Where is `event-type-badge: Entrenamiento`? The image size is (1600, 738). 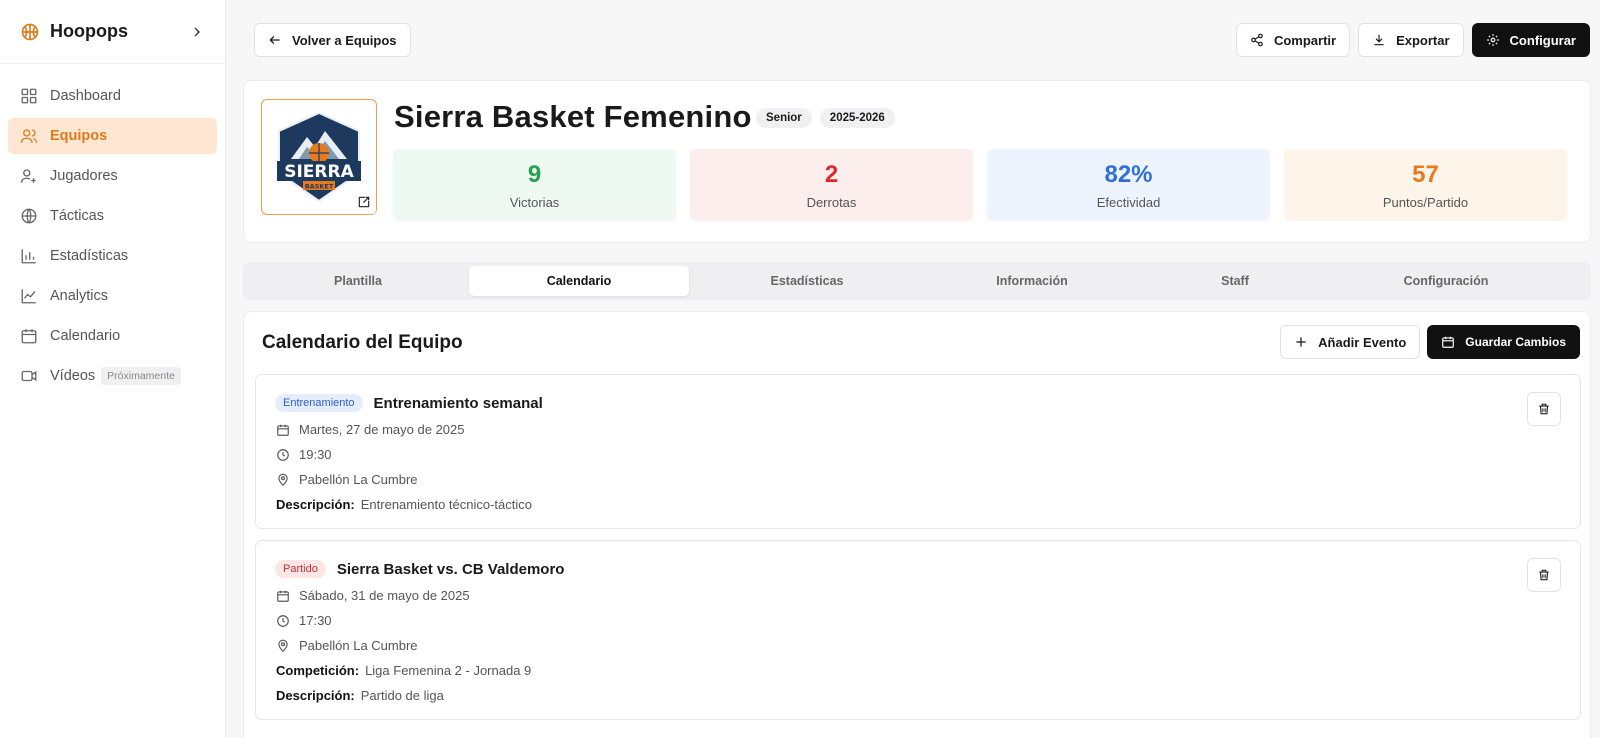
event-type-badge: Entrenamiento is located at coordinates (319, 403).